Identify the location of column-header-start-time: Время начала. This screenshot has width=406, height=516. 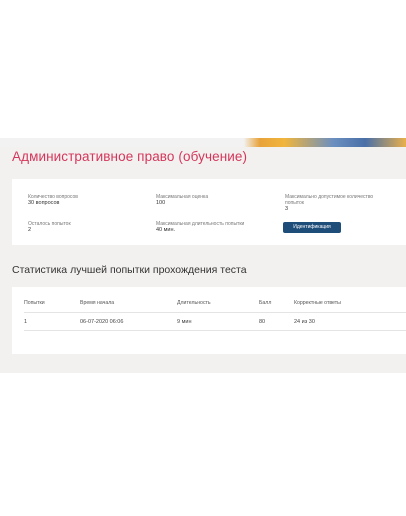
(128, 306).